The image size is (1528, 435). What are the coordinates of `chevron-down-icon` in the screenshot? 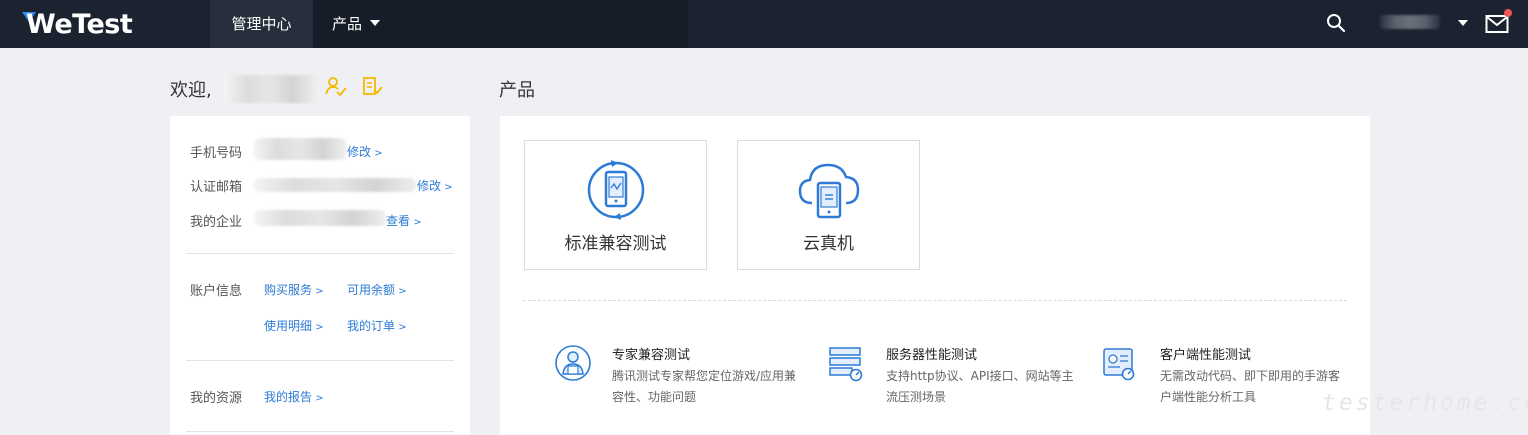 It's located at (375, 22).